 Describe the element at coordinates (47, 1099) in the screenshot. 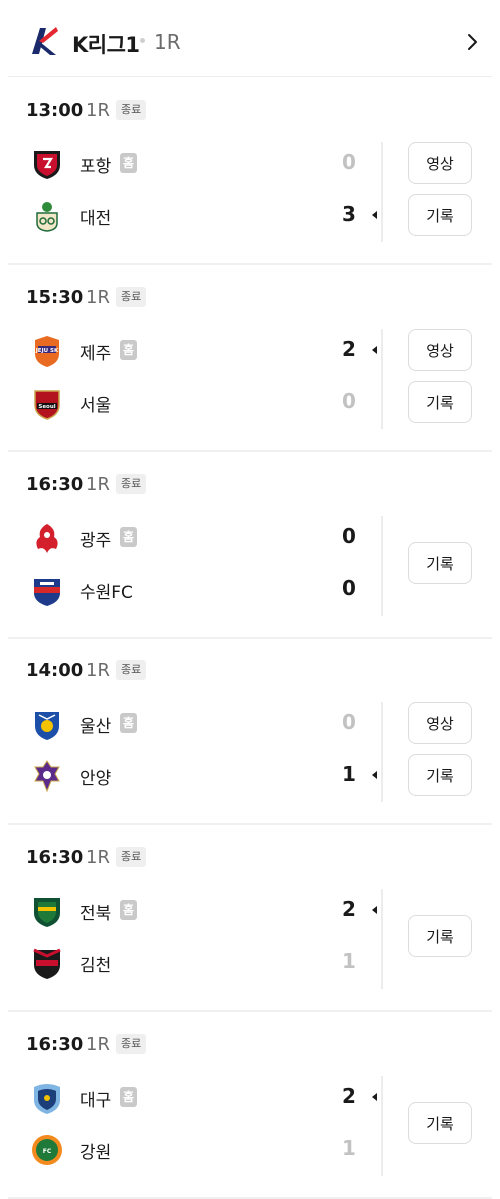

I see `daegu-logo` at that location.